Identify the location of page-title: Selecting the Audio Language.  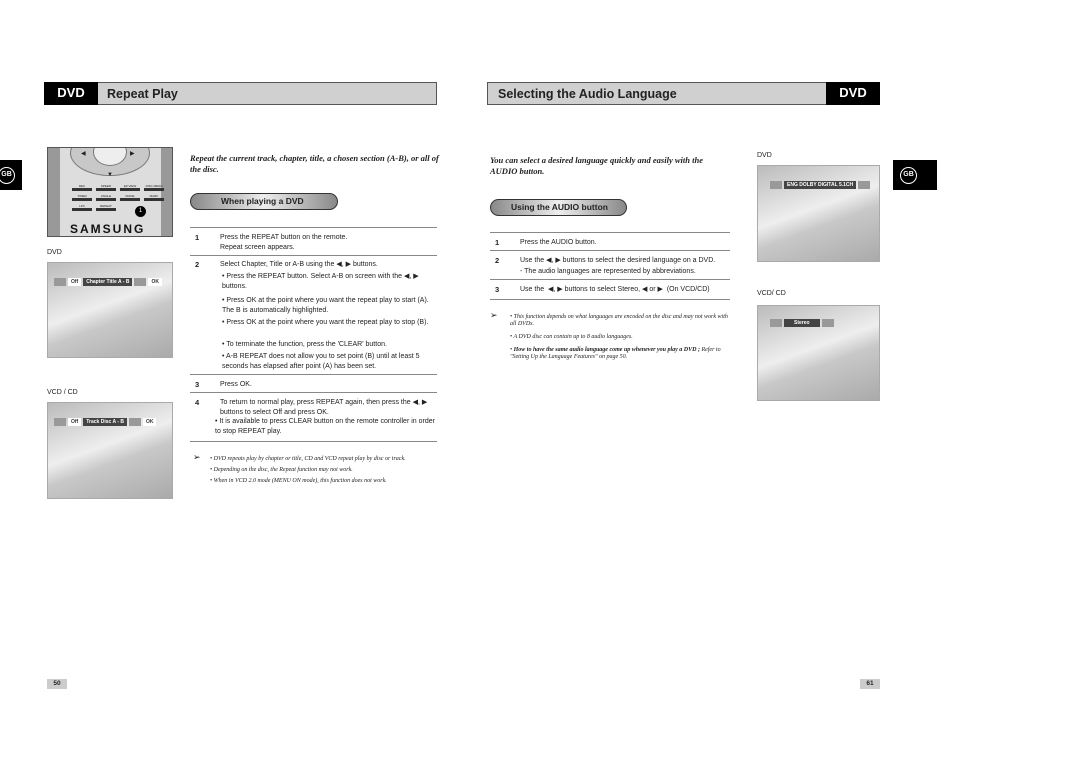
(587, 94).